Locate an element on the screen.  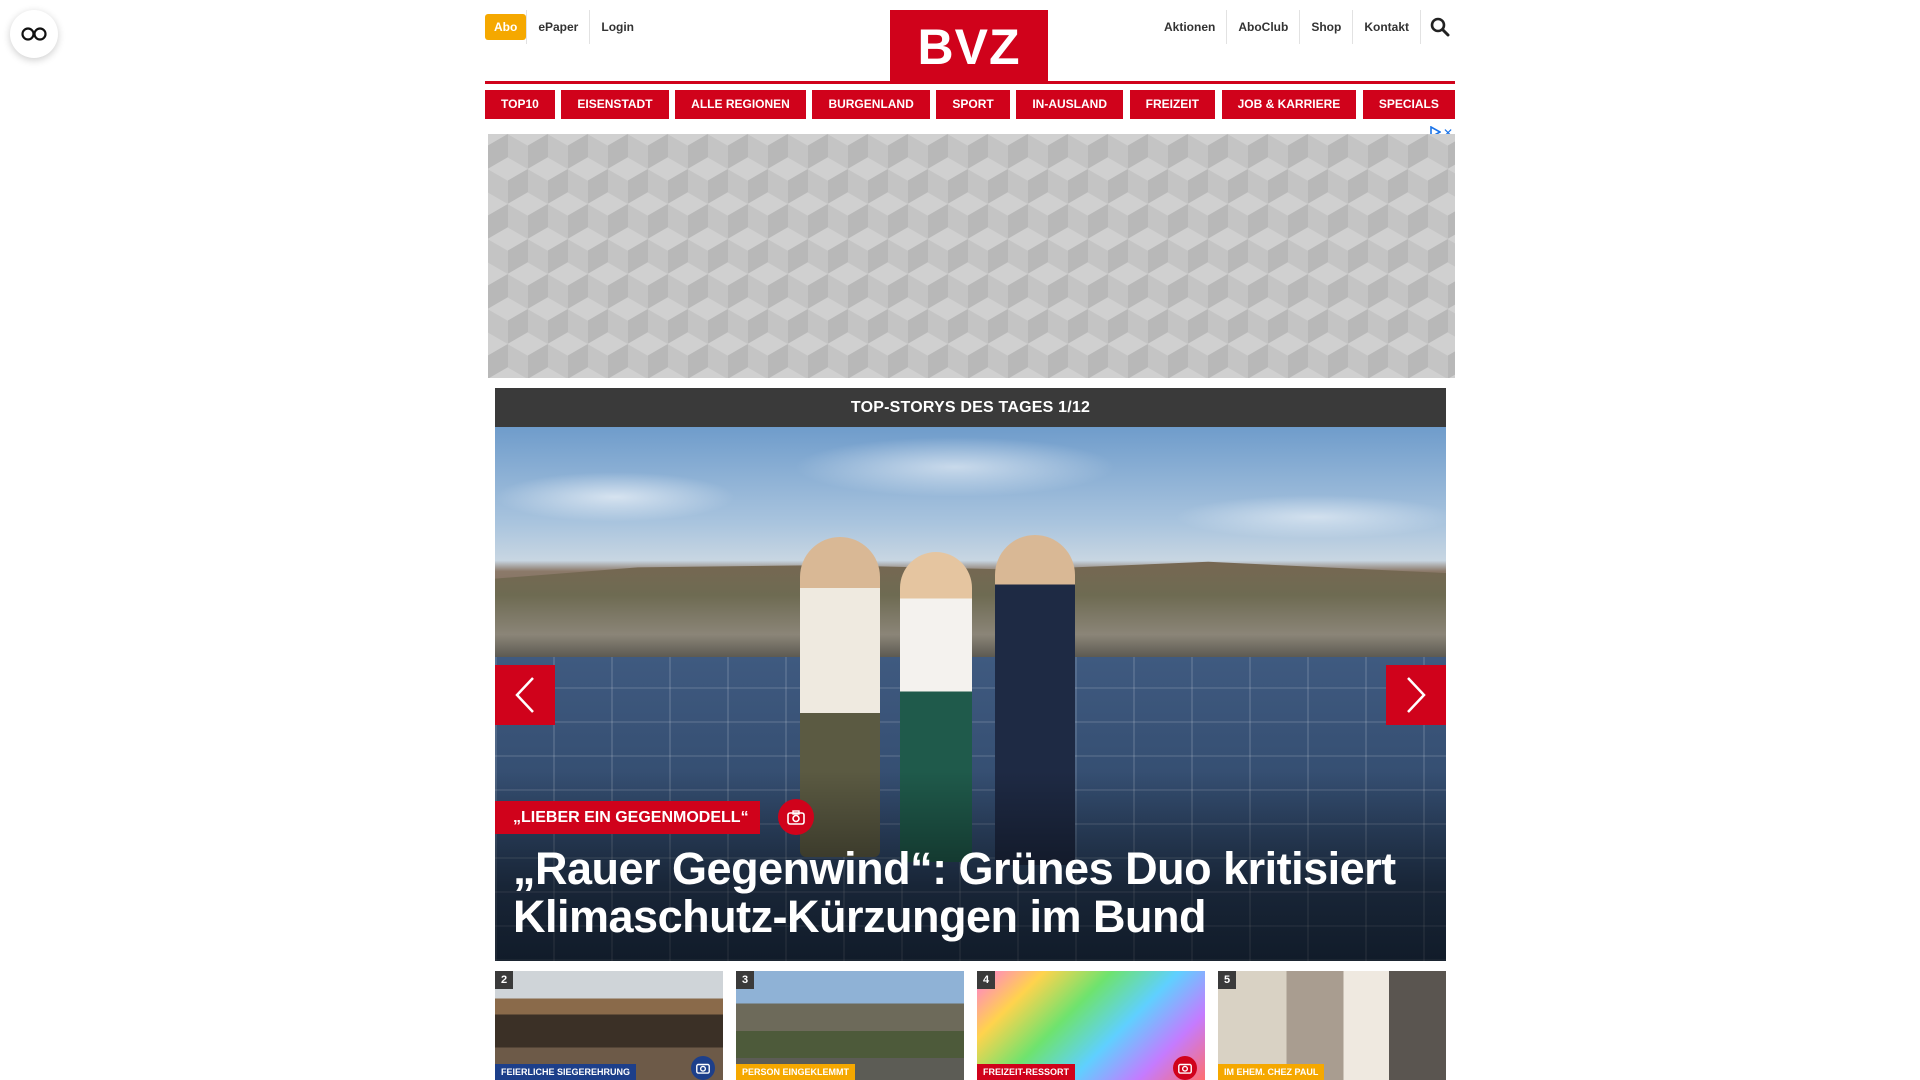
aktionen-link: Aktionen is located at coordinates (1189, 27).